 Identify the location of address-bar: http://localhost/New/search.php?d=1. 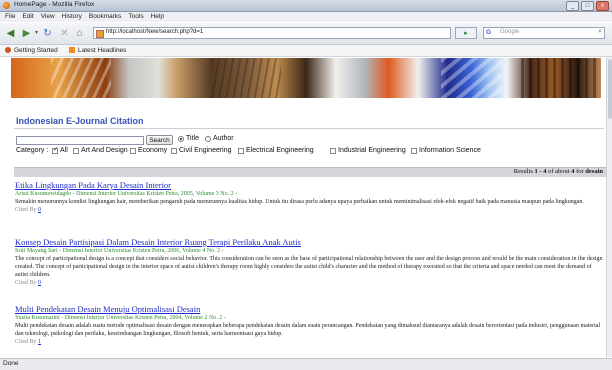
(272, 33).